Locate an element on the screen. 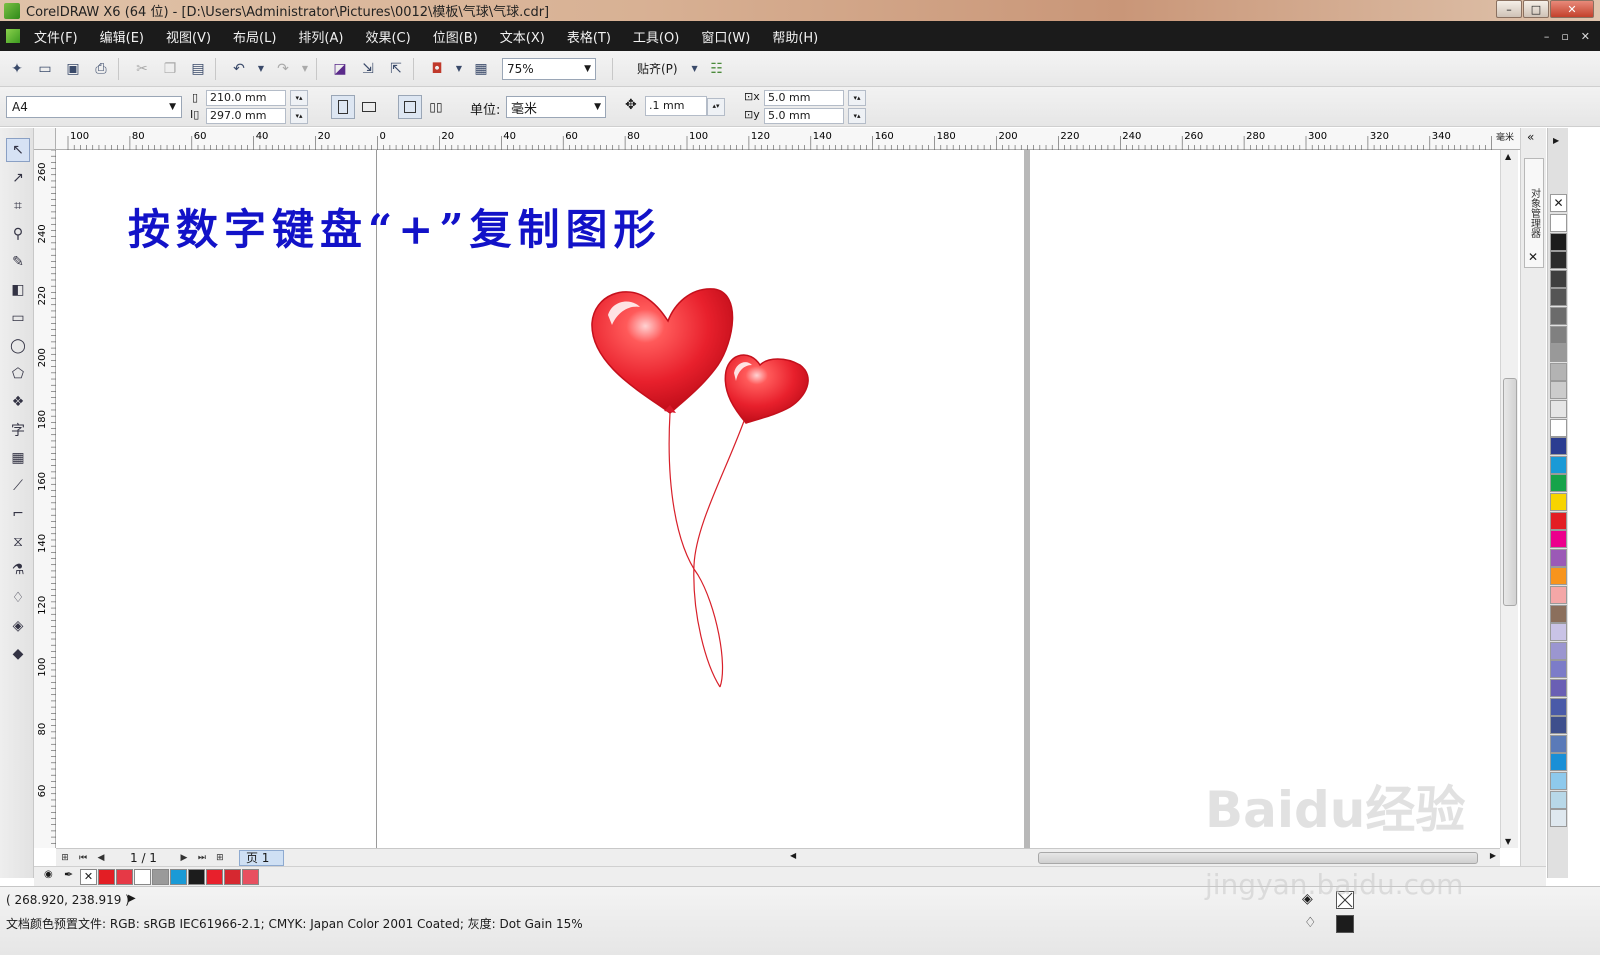  nudge-distance-field: .1 mm is located at coordinates (676, 106).